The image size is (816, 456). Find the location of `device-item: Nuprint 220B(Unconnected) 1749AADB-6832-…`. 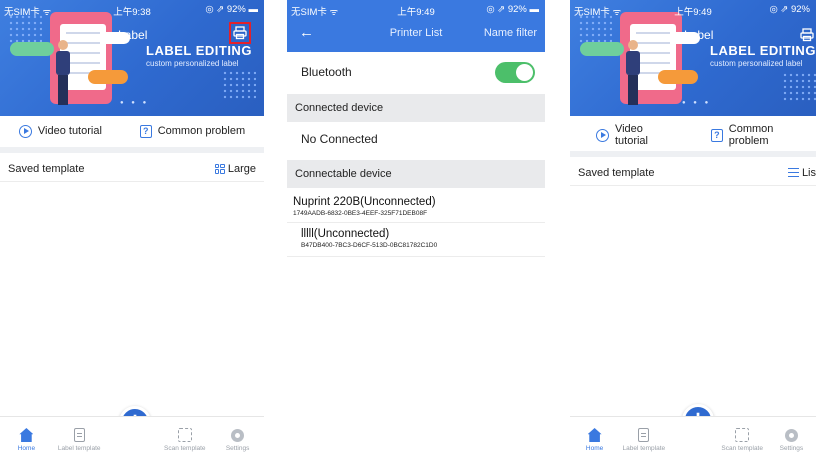

device-item: Nuprint 220B(Unconnected) 1749AADB-6832-… is located at coordinates (416, 206).